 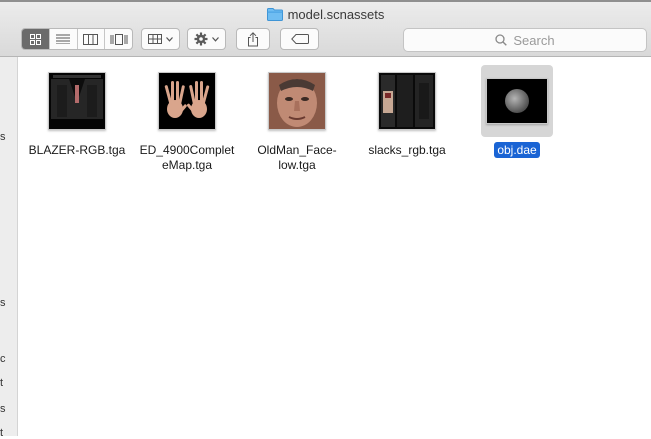 I want to click on file-name-line: low.tga, so click(x=297, y=165).